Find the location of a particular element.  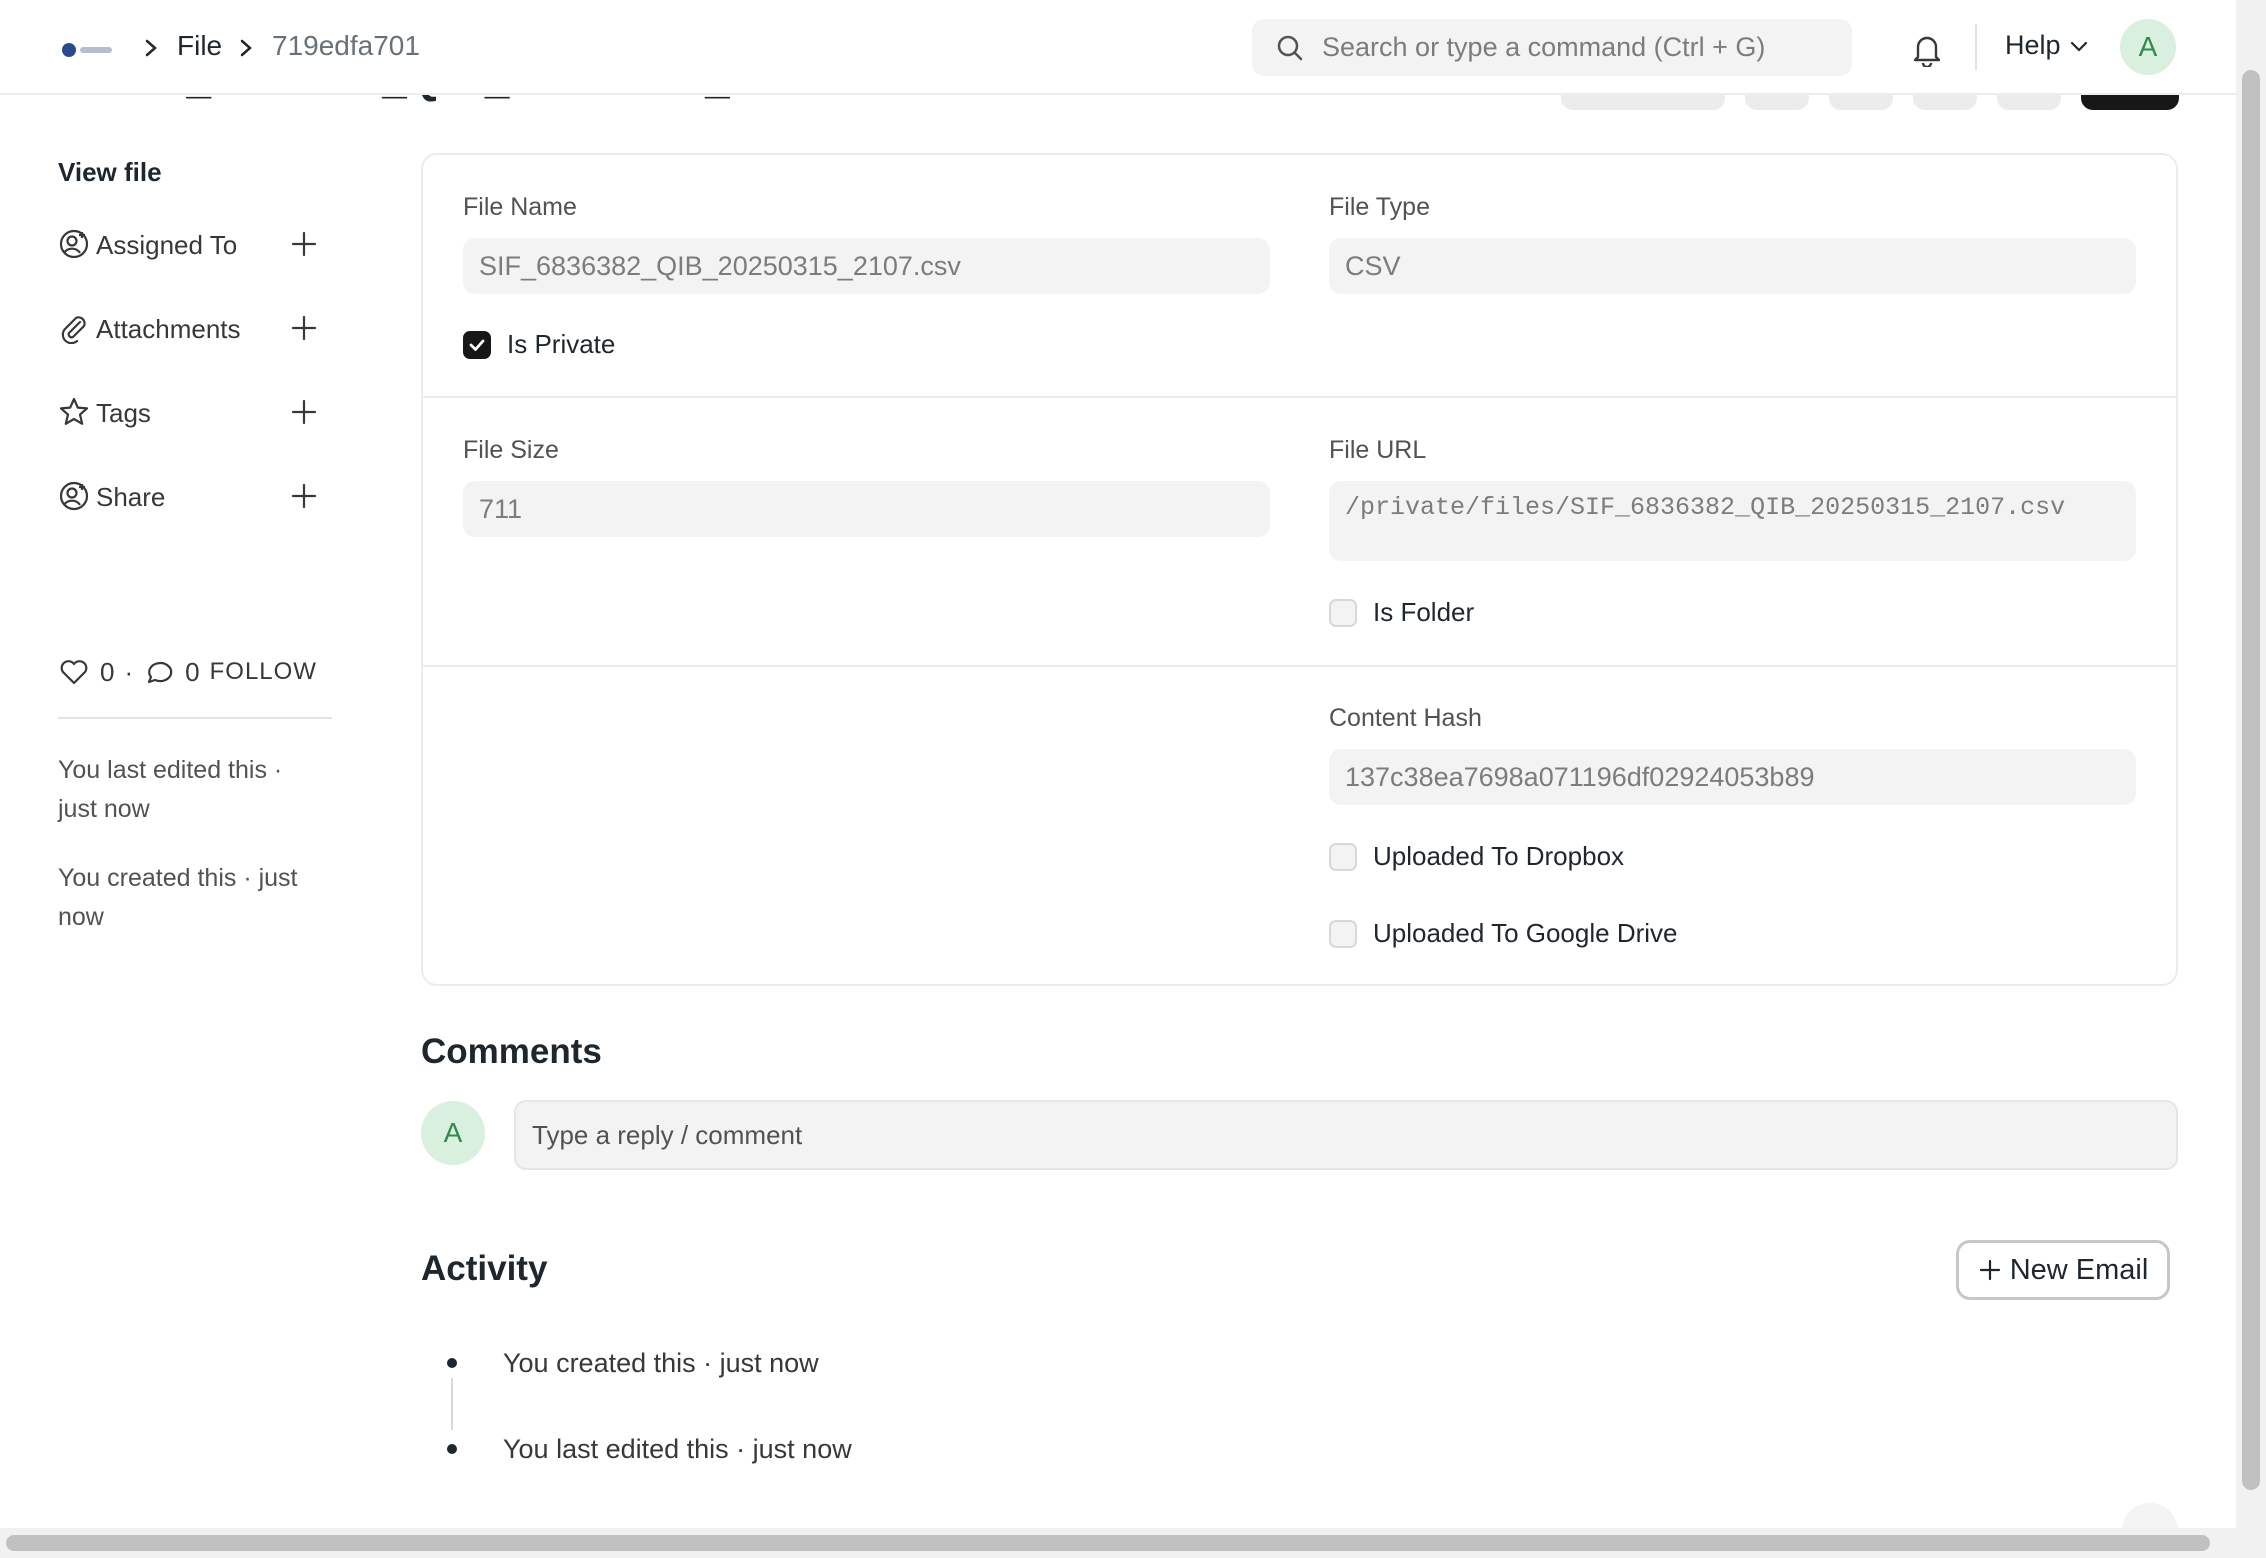

file-url-label: File URL is located at coordinates (1378, 450).